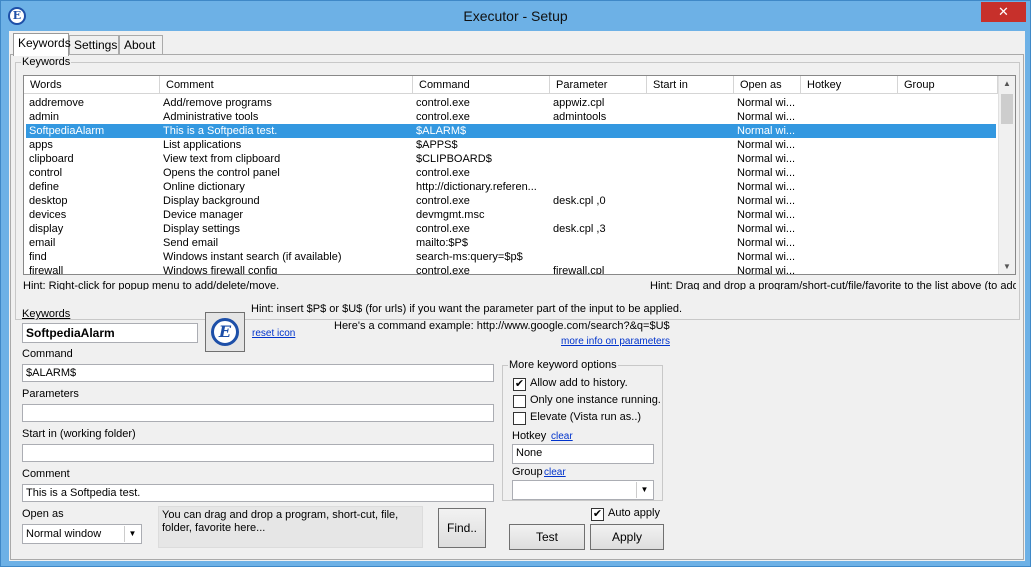 Image resolution: width=1031 pixels, height=567 pixels. What do you see at coordinates (615, 341) in the screenshot?
I see `more-info-link: more info on parameters` at bounding box center [615, 341].